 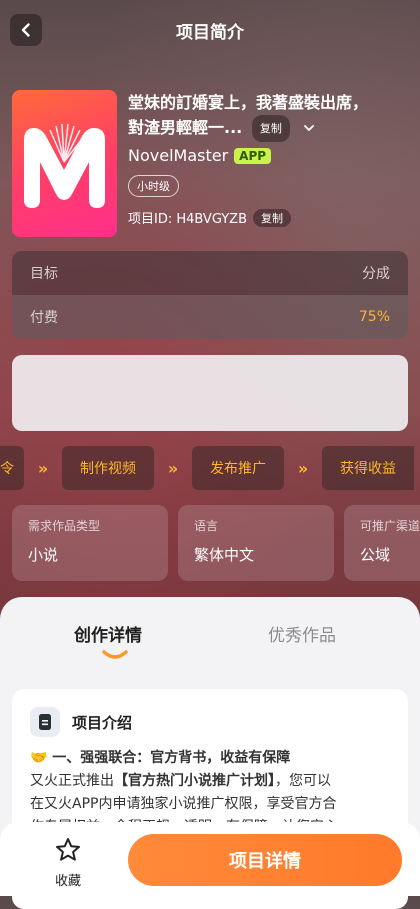 I want to click on info-cards: 需求作品类型 小说 语言 繁体中文 可推广渠道 公域, so click(x=216, y=543).